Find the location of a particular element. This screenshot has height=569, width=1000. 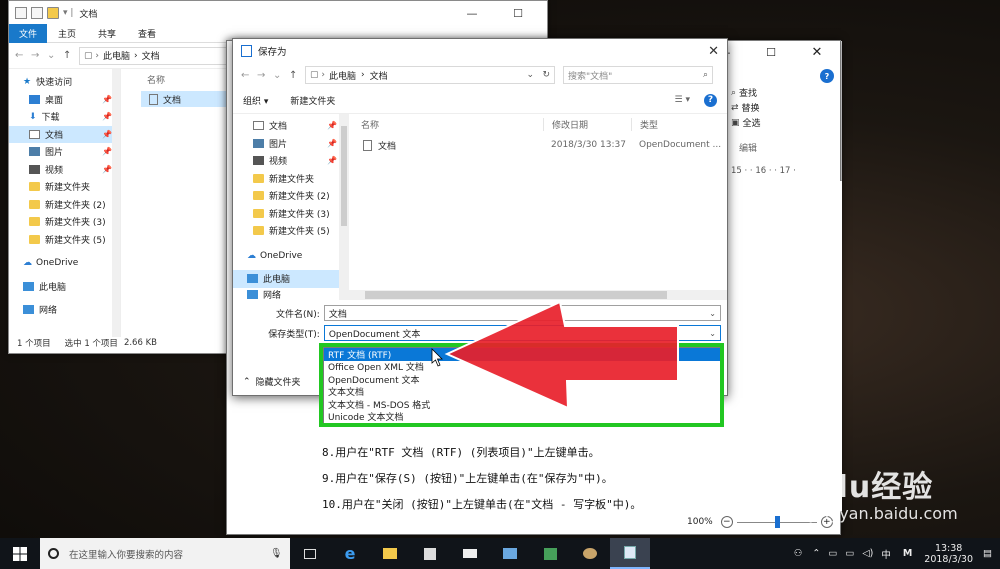

mail-icon is located at coordinates (470, 553).